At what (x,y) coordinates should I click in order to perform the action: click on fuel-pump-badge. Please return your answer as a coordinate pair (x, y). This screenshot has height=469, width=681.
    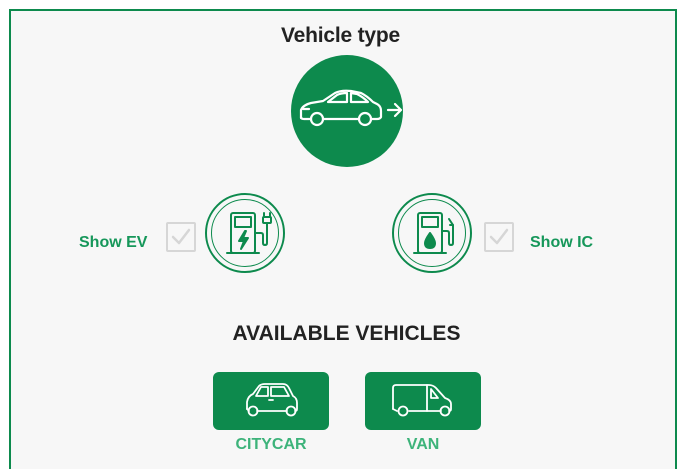
    Looking at the image, I should click on (432, 233).